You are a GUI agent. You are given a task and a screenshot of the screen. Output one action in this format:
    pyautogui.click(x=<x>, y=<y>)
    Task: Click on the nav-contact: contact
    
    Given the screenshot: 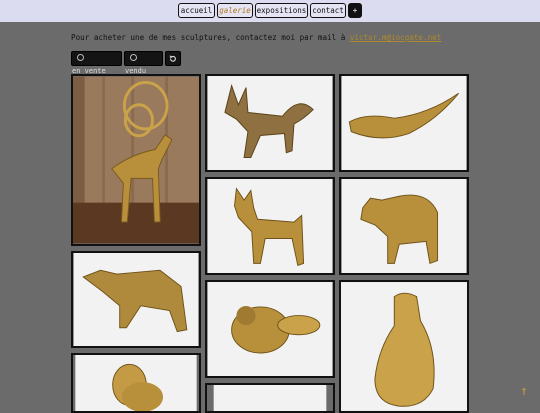 What is the action you would take?
    pyautogui.click(x=328, y=10)
    